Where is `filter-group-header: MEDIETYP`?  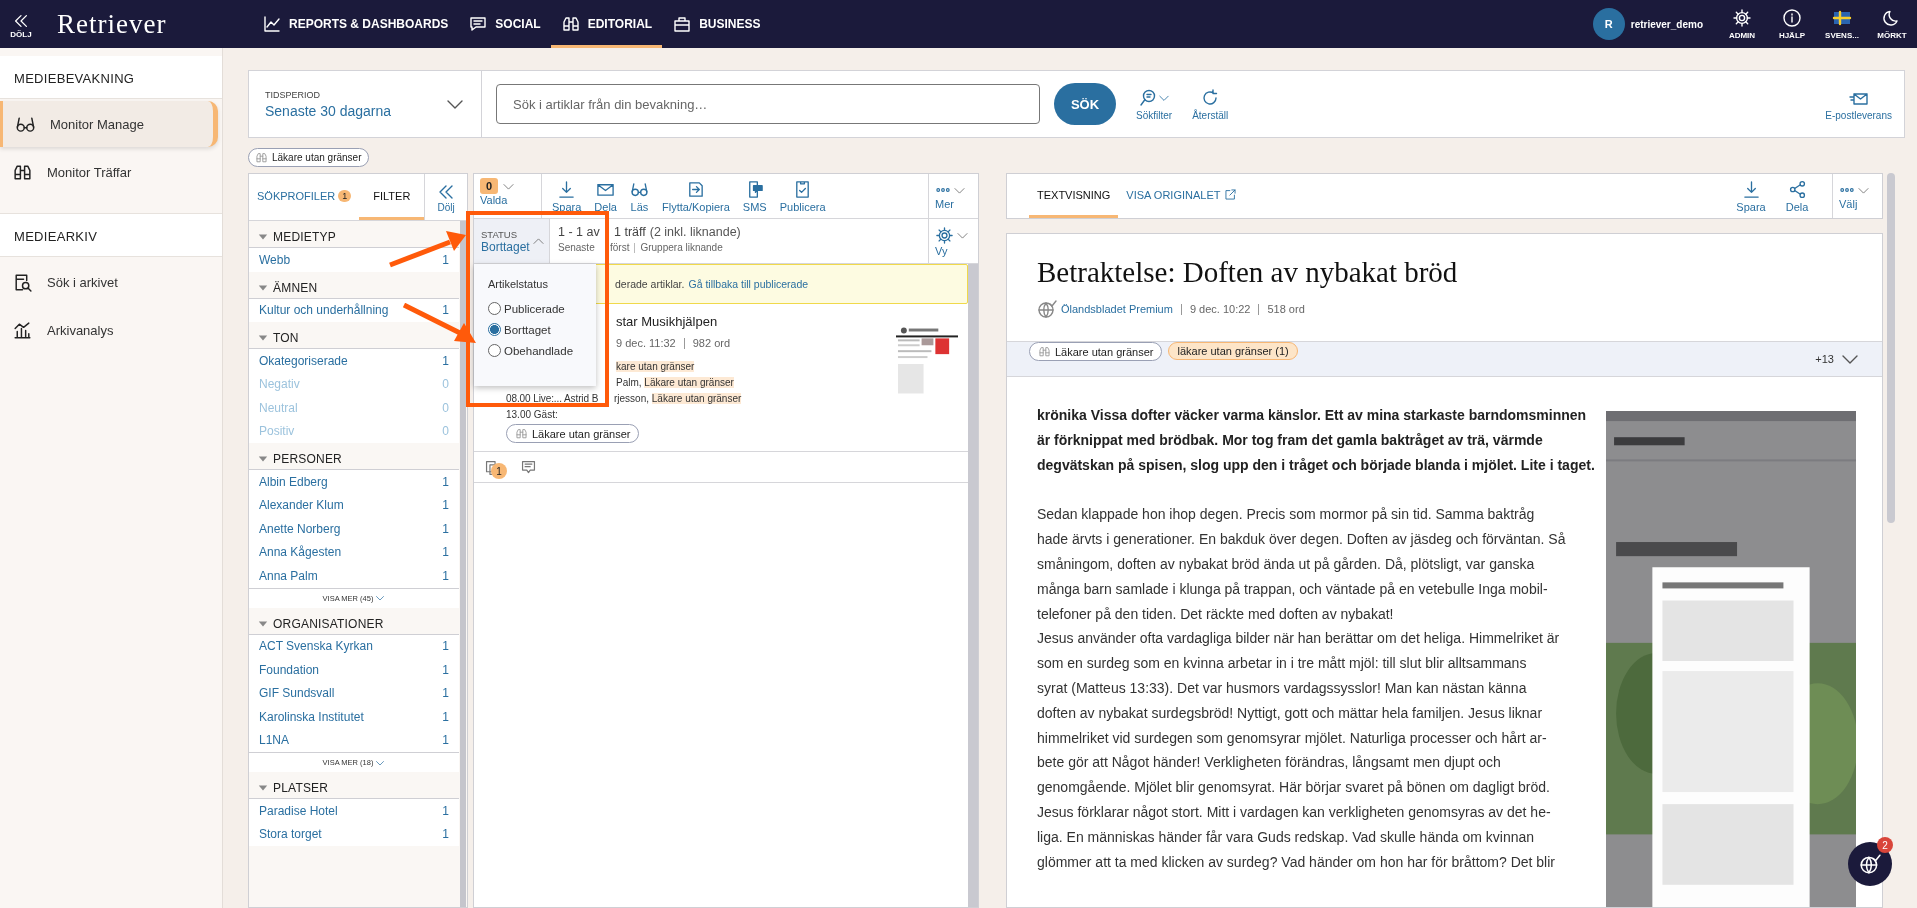
filter-group-header: MEDIETYP is located at coordinates (296, 237).